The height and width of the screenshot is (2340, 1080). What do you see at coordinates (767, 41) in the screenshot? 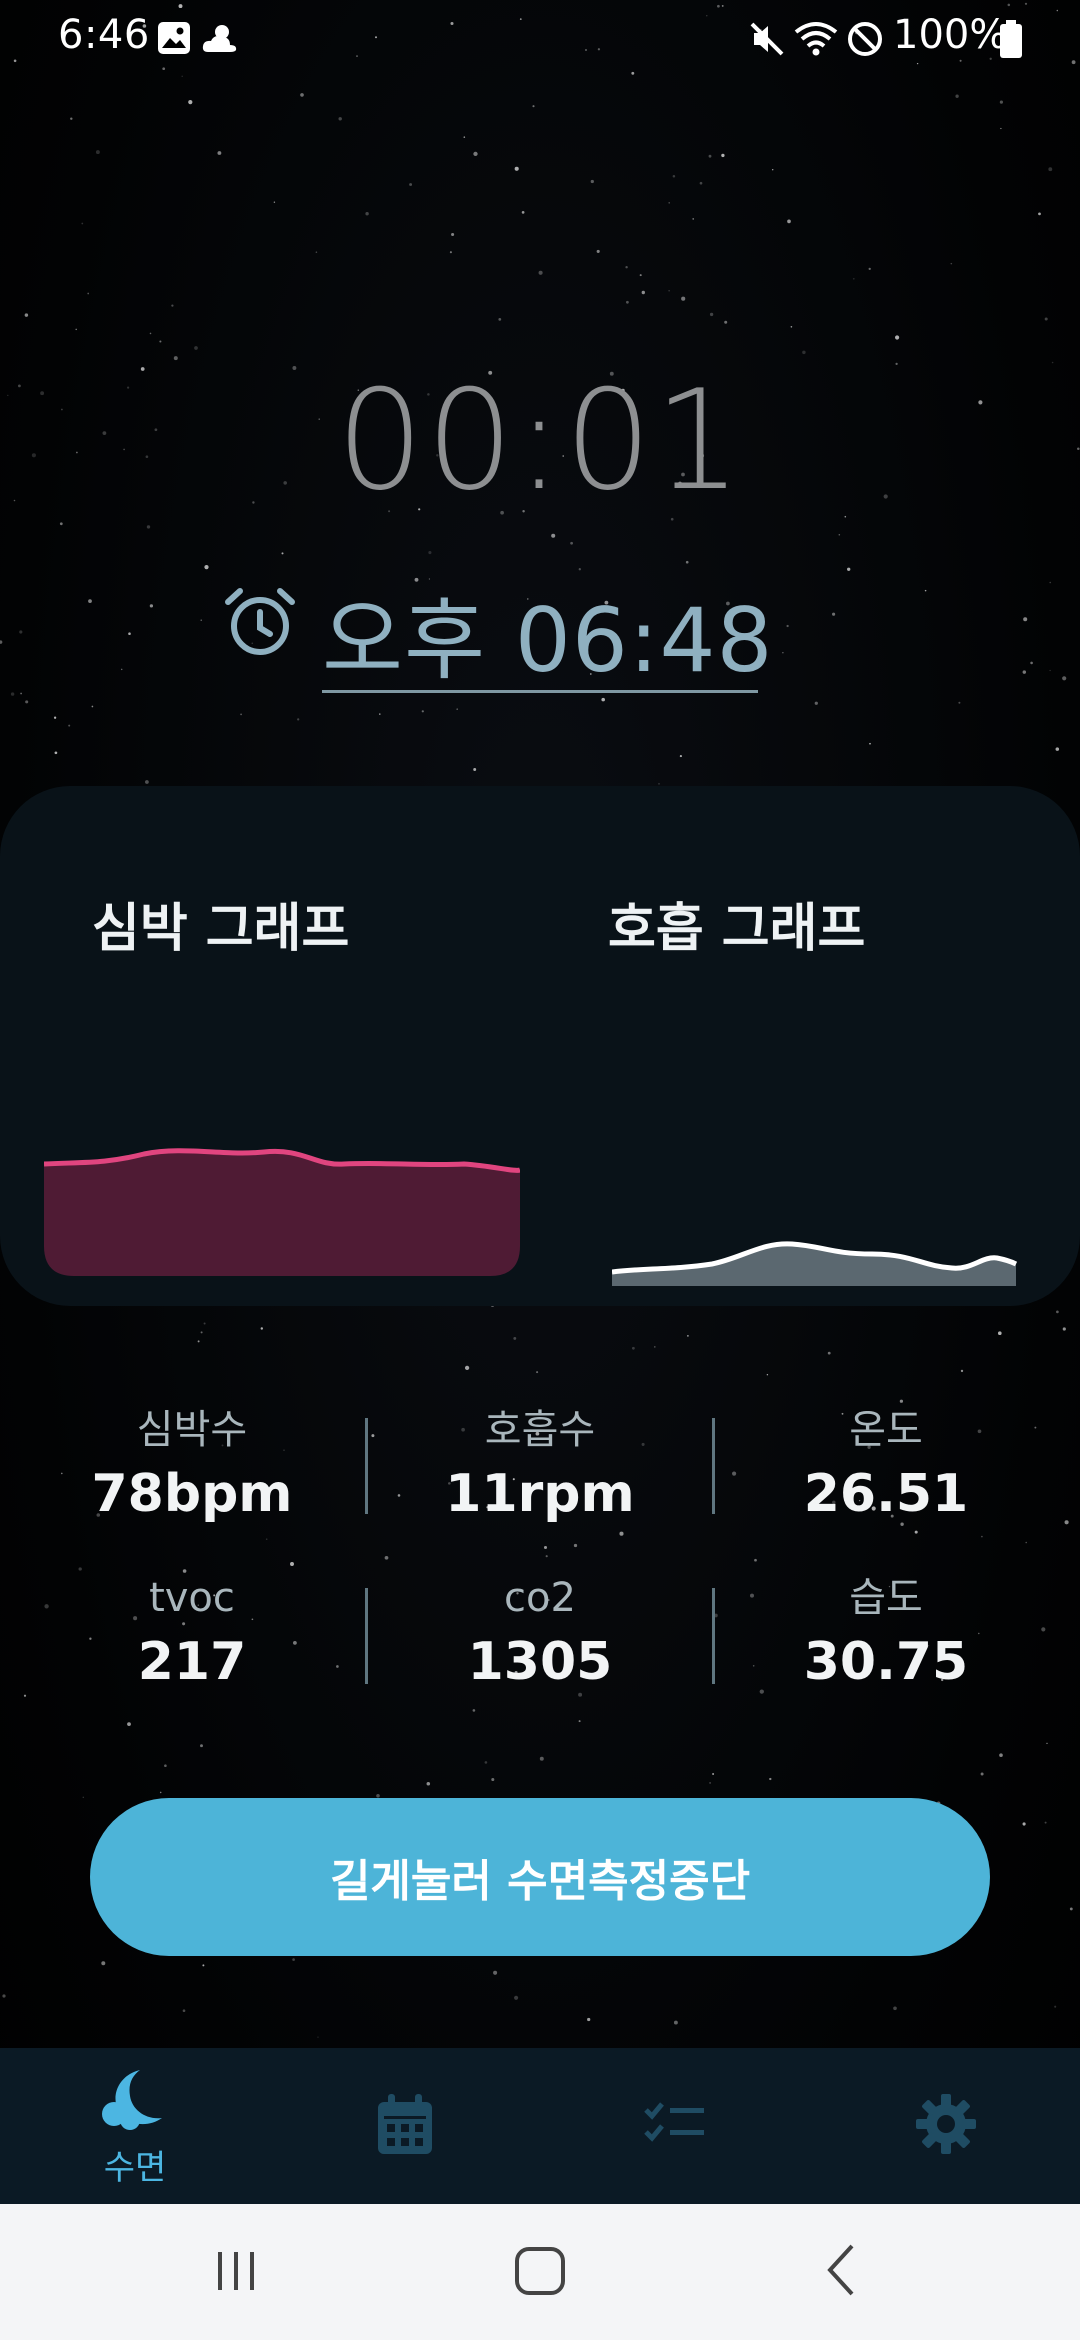
I see `mute-icon` at bounding box center [767, 41].